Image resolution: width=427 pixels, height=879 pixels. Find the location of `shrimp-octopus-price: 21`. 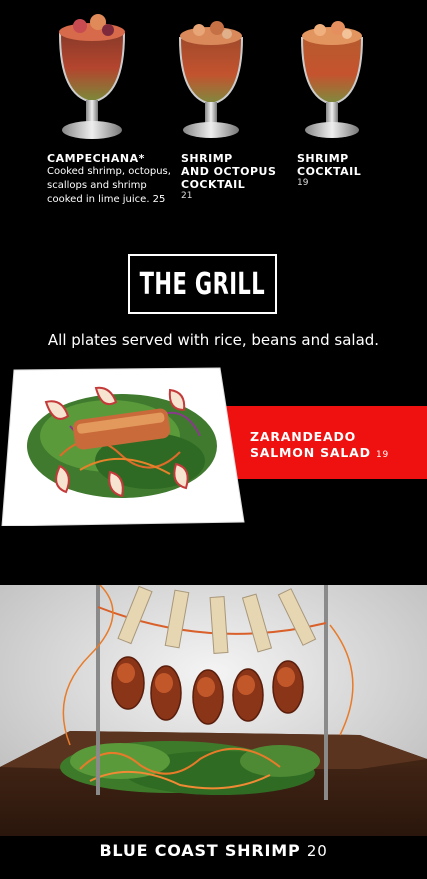

shrimp-octopus-price: 21 is located at coordinates (187, 196).